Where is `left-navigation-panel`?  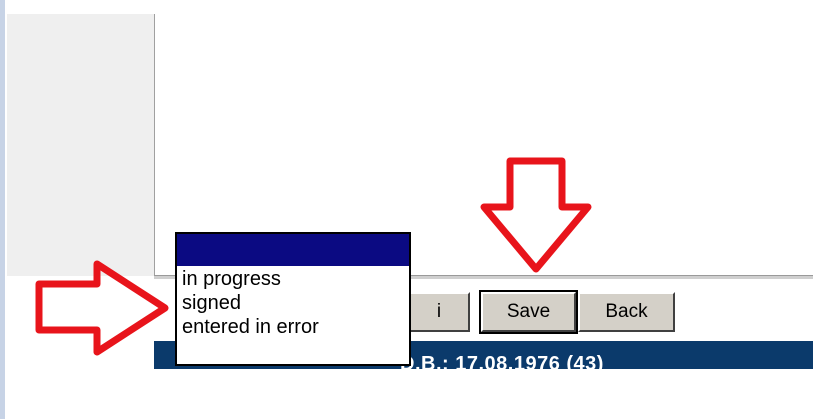 left-navigation-panel is located at coordinates (81, 145).